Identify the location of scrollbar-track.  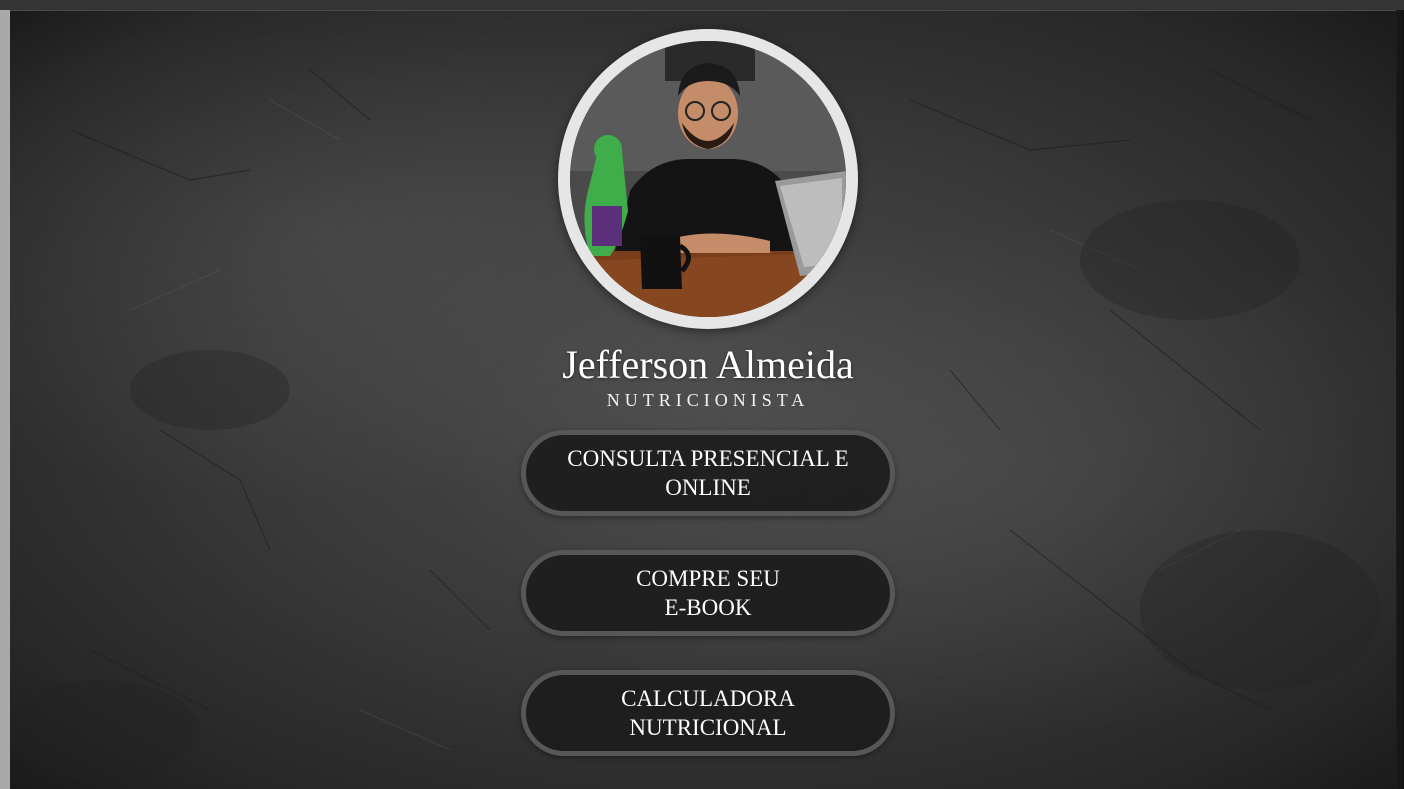
(1400, 399).